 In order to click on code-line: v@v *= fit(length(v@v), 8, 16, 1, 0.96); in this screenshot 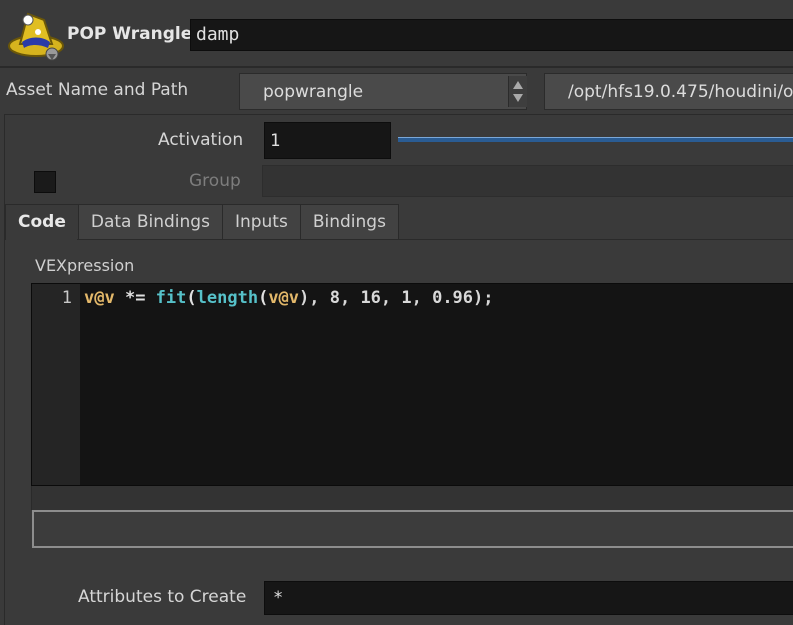, I will do `click(289, 298)`.